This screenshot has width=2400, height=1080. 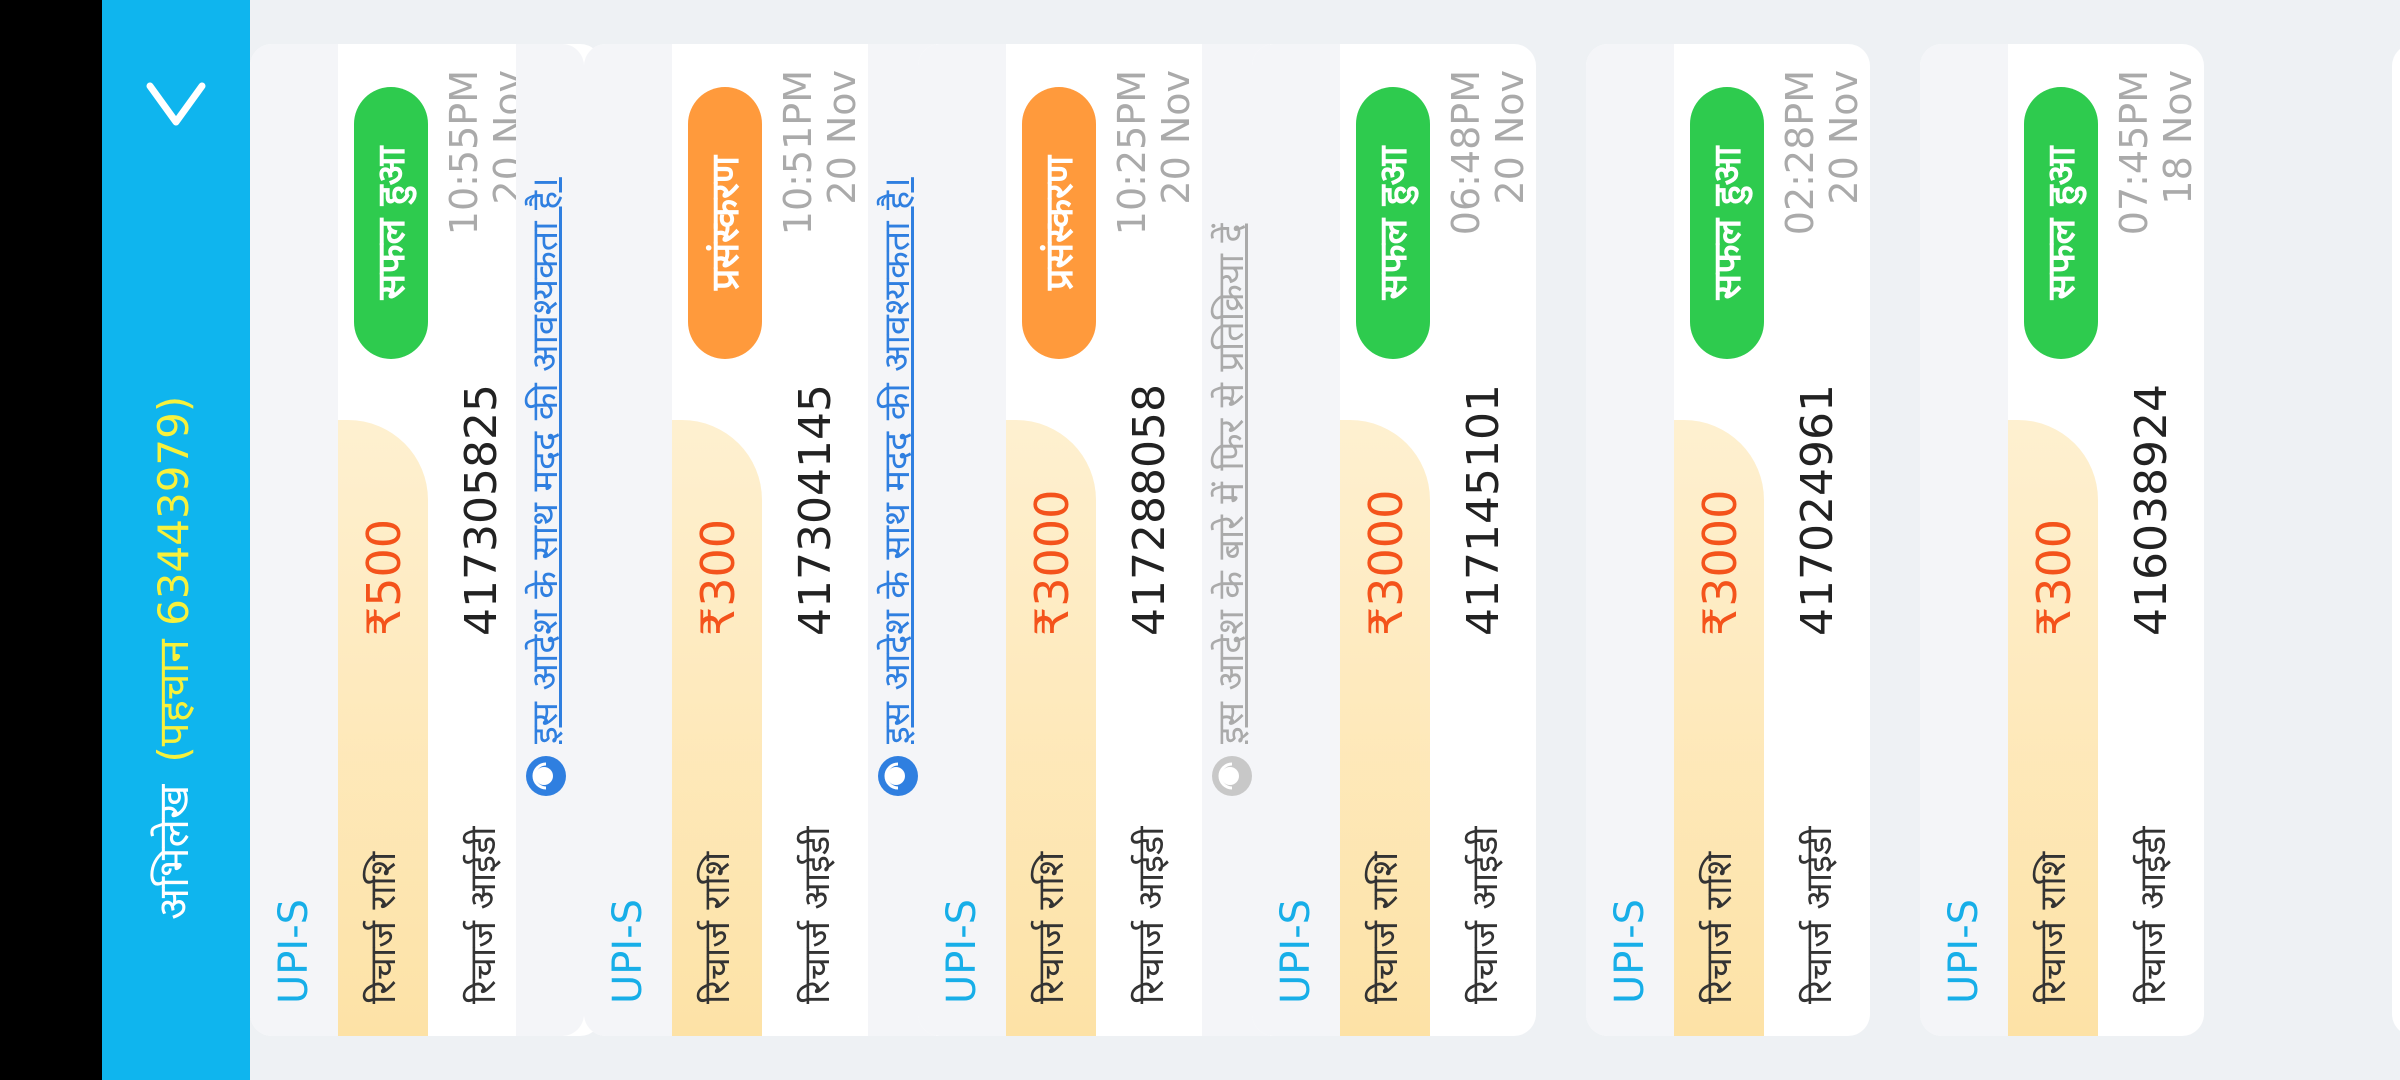 What do you see at coordinates (284, 540) in the screenshot?
I see `help-row` at bounding box center [284, 540].